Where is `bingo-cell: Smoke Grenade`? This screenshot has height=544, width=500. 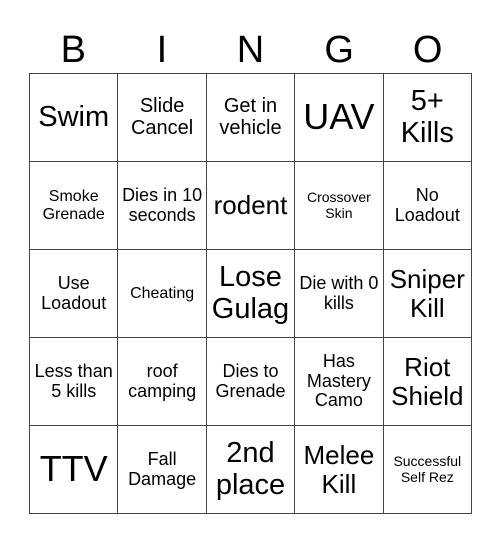
bingo-cell: Smoke Grenade is located at coordinates (74, 206).